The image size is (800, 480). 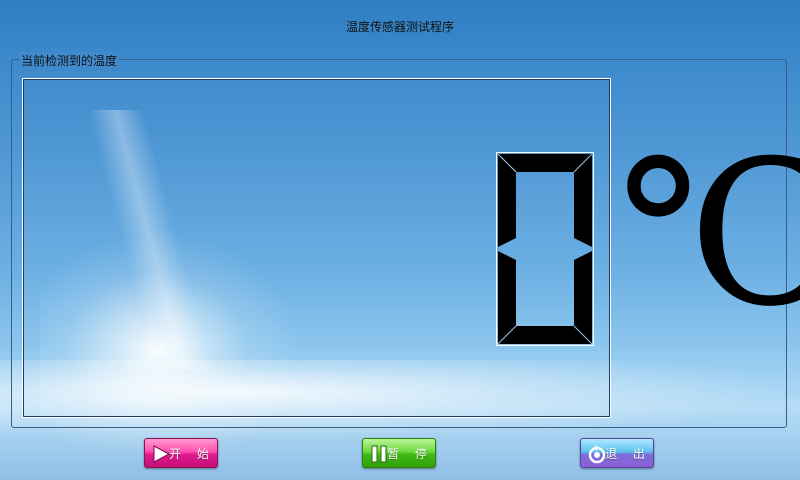 What do you see at coordinates (597, 454) in the screenshot?
I see `exit-icon` at bounding box center [597, 454].